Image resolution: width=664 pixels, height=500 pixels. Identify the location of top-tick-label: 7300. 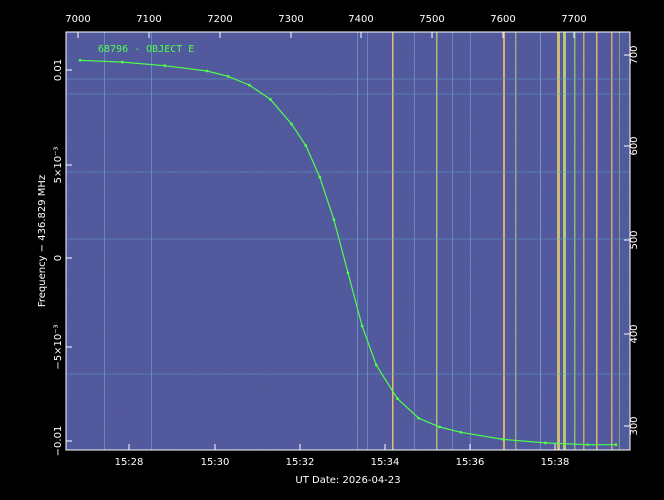
(290, 19).